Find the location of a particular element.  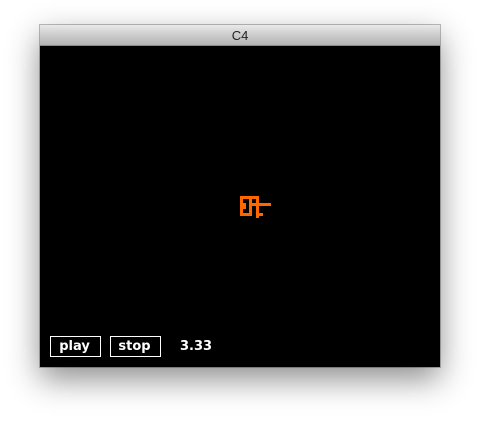

play-button: play is located at coordinates (75, 346).